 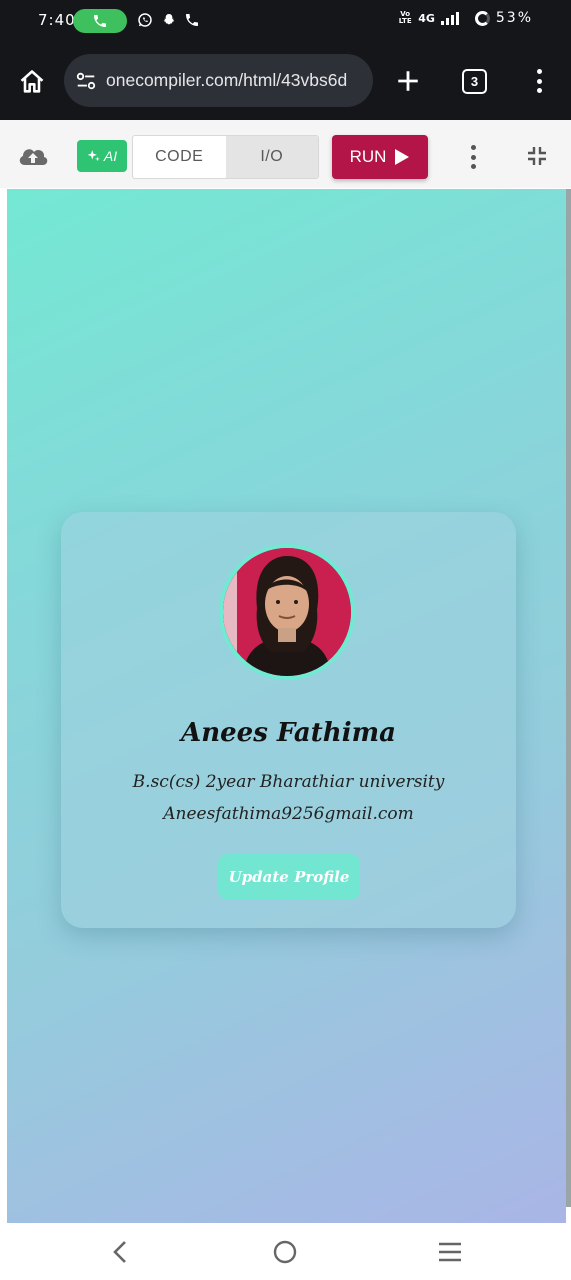 What do you see at coordinates (192, 20) in the screenshot?
I see `phone-icon` at bounding box center [192, 20].